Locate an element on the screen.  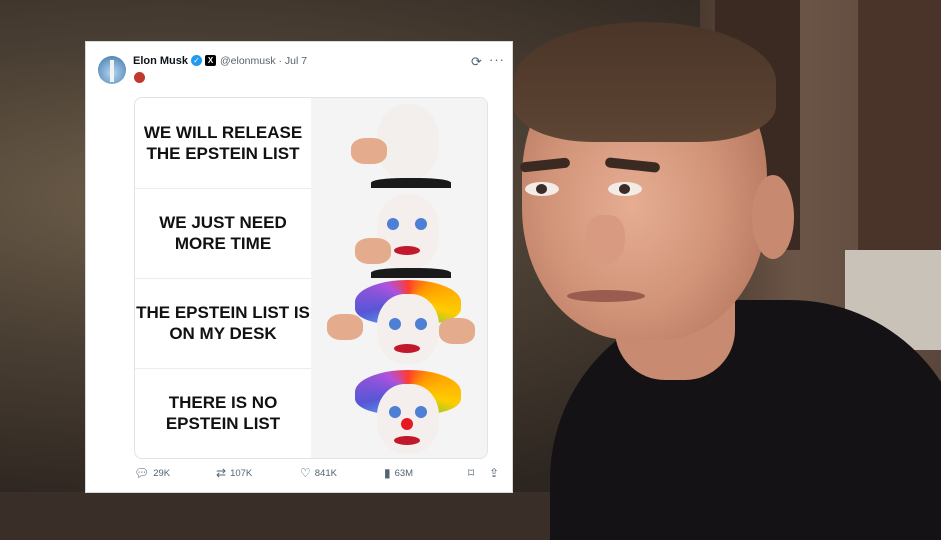
meme-panel-text: THERE IS NO EPSTEIN LIST is located at coordinates (223, 413).